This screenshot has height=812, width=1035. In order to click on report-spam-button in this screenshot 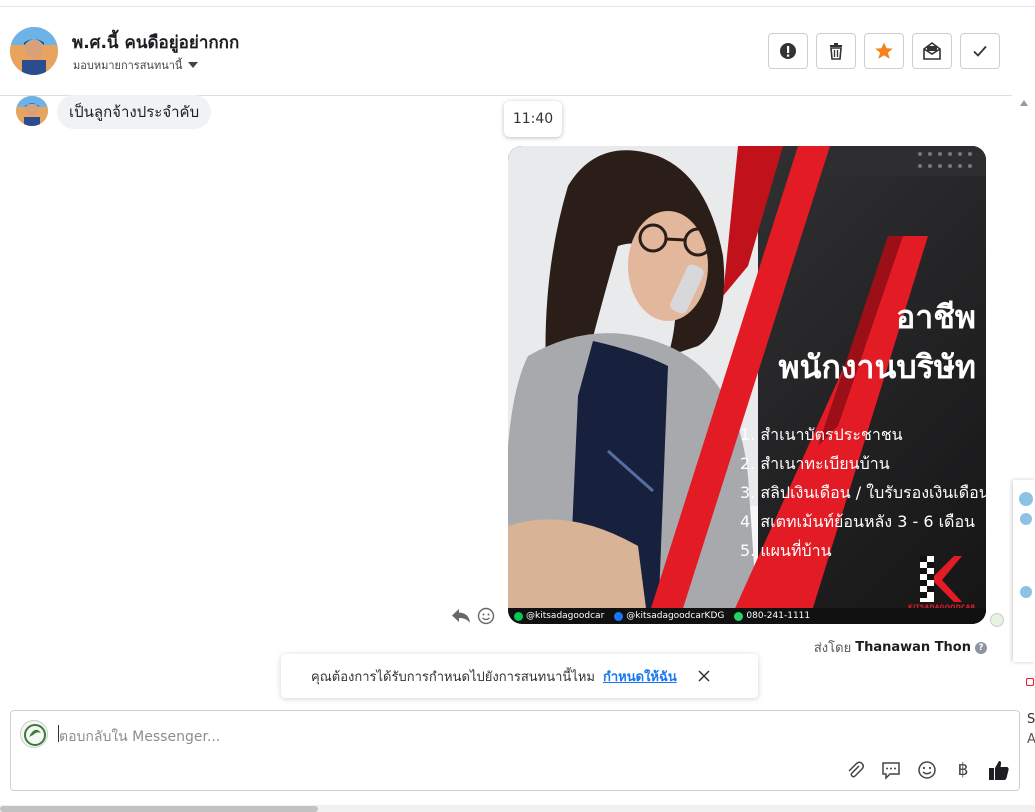, I will do `click(788, 51)`.